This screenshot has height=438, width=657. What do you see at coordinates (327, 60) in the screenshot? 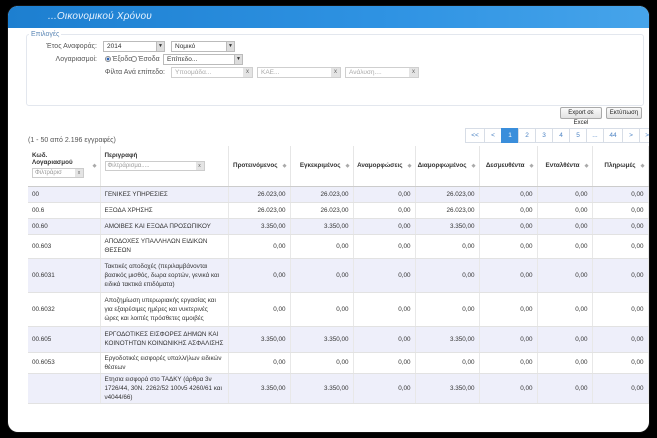
I see `accounts-row: Λογαριασμοί: Έξοδα Έσοδα Επίπεδο... ▼` at bounding box center [327, 60].